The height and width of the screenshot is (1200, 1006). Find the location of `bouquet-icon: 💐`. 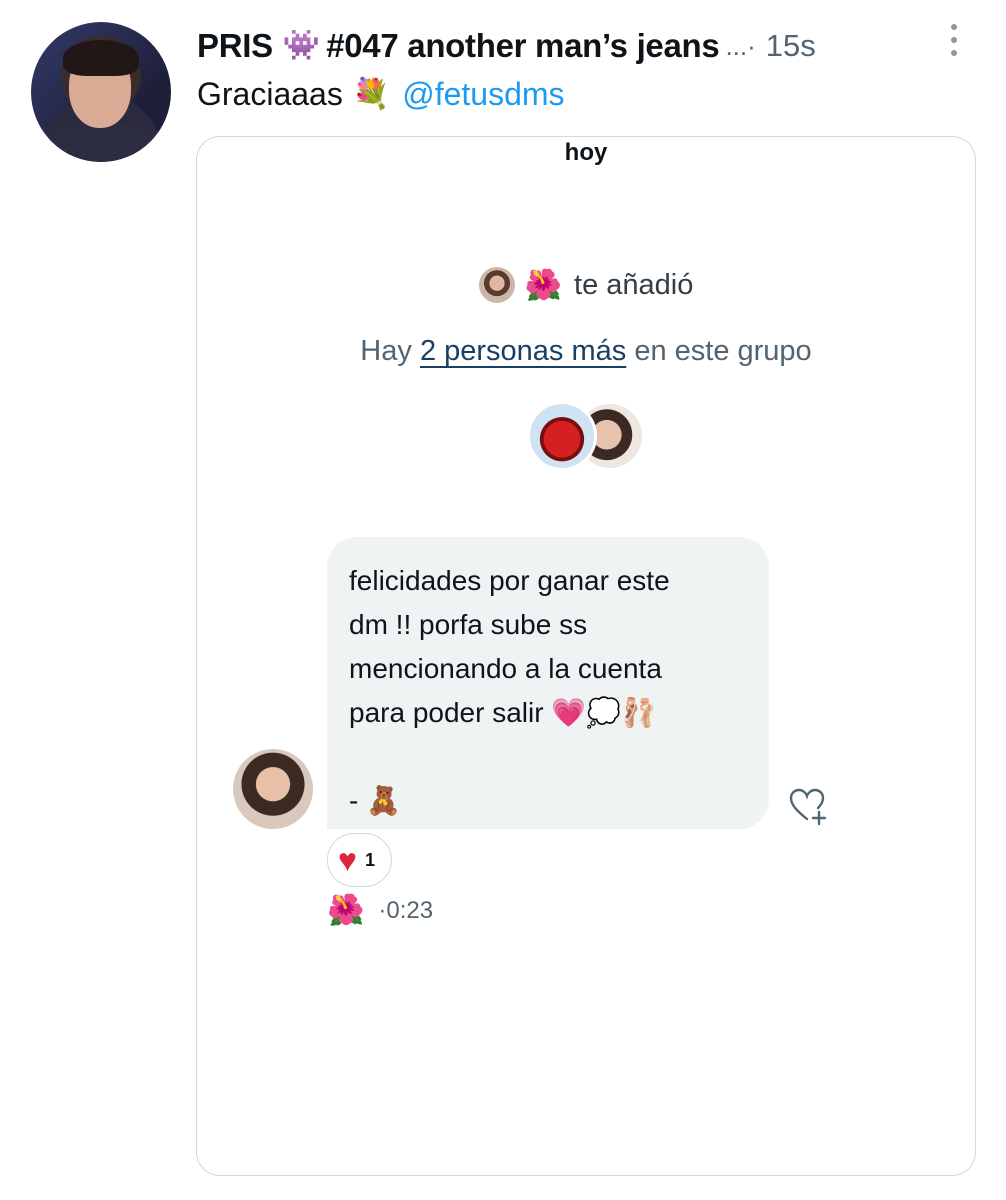

bouquet-icon: 💐 is located at coordinates (371, 94).